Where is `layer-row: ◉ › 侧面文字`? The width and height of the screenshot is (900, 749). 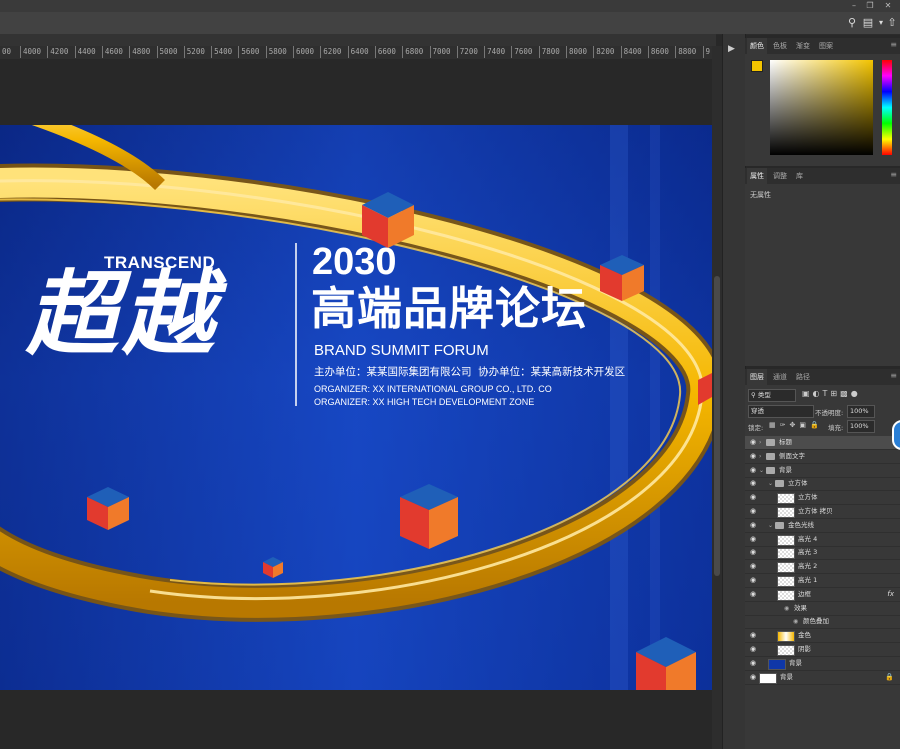
layer-row: ◉ › 侧面文字 is located at coordinates (822, 457).